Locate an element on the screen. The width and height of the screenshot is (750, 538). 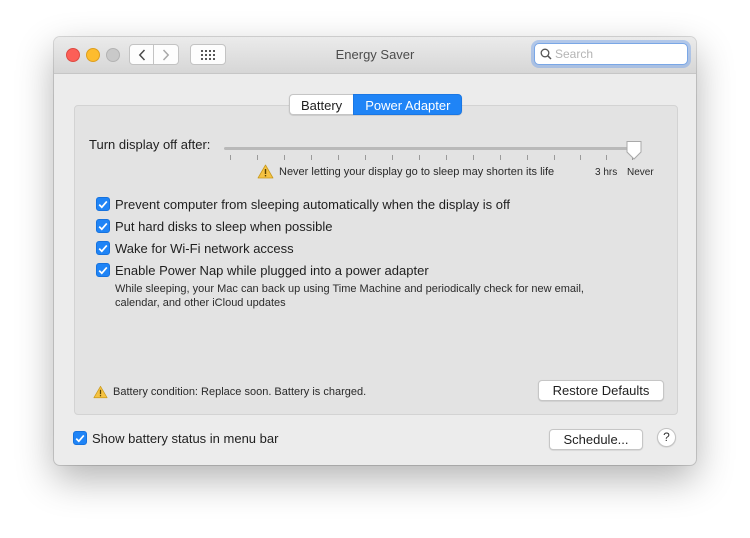
magnifier-icon is located at coordinates (546, 54).